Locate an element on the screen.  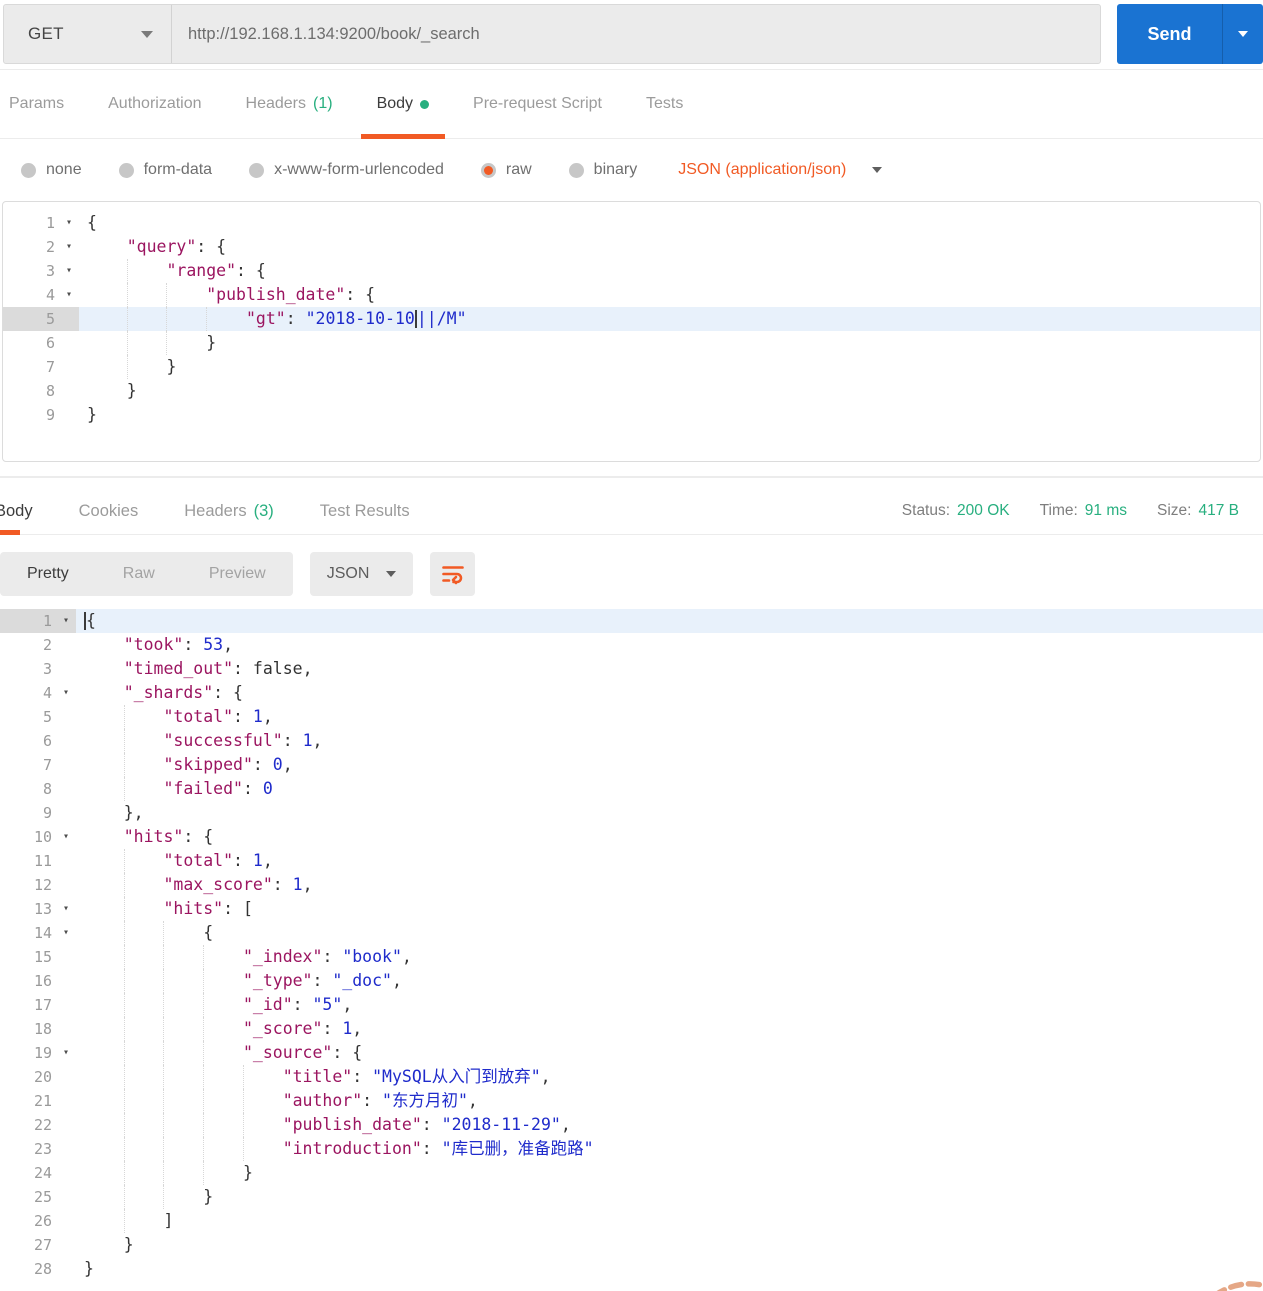
json-key: "_index" is located at coordinates (282, 956).